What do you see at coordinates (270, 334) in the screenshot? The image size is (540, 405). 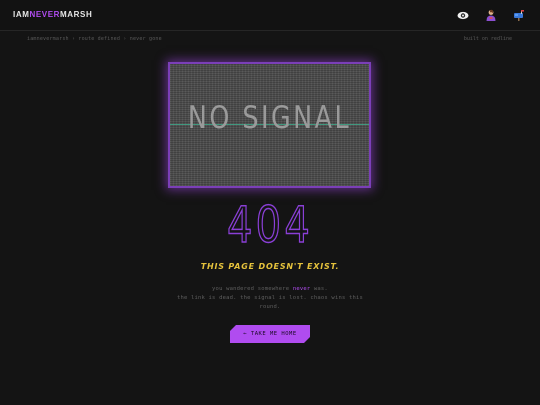 I see `take-me-home-button: ← TAKE ME HOME` at bounding box center [270, 334].